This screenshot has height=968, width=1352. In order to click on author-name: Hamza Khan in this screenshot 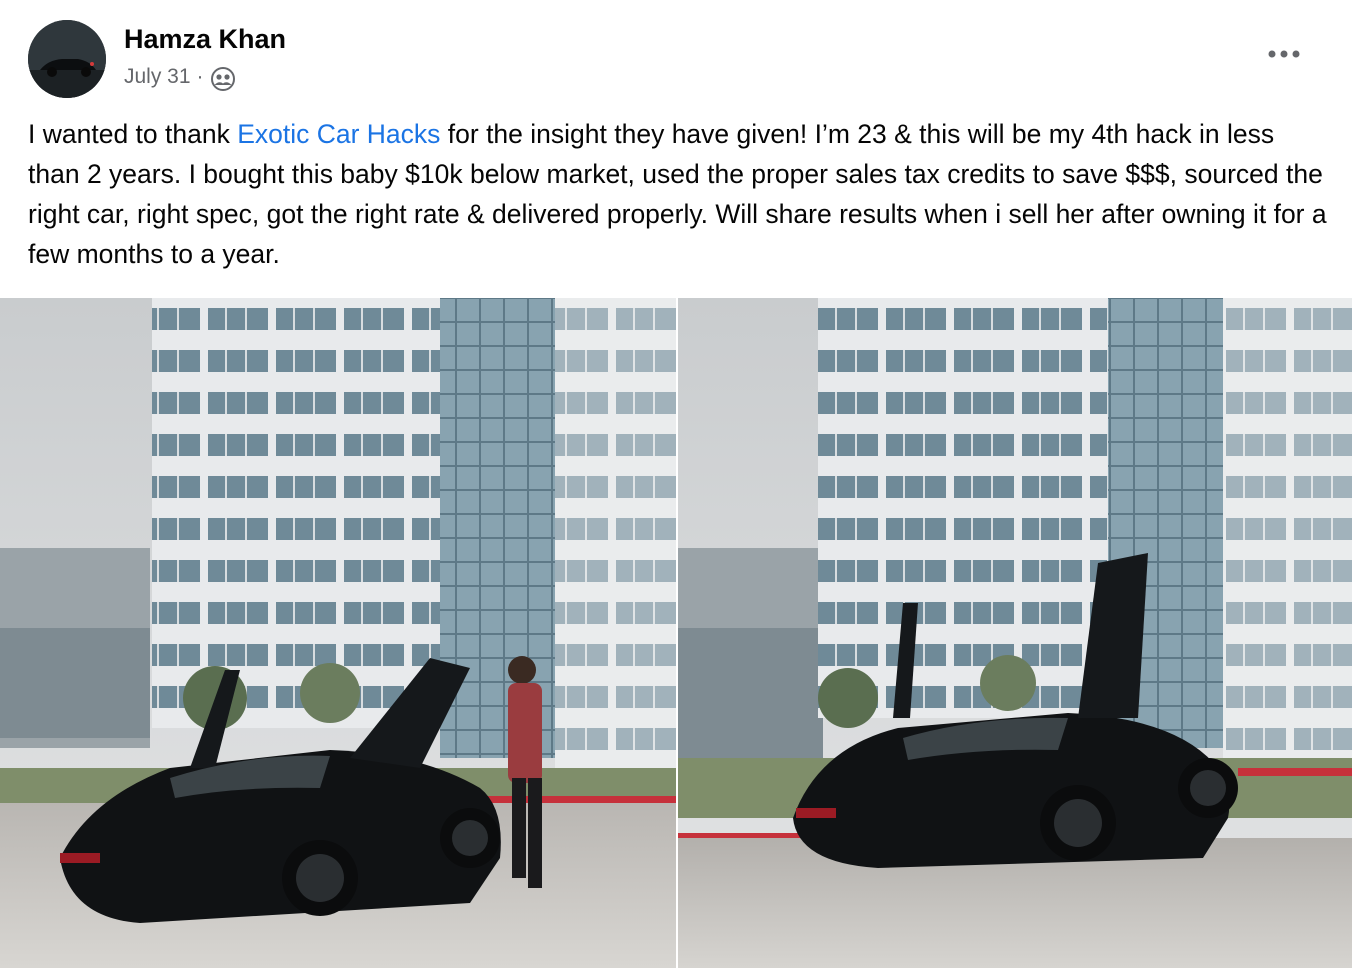, I will do `click(205, 39)`.